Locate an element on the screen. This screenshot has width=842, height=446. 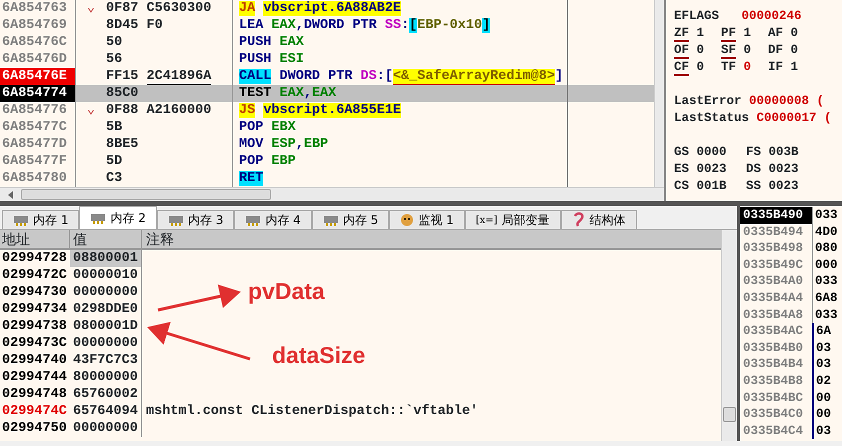
value-cell: 6A8 is located at coordinates (827, 298).